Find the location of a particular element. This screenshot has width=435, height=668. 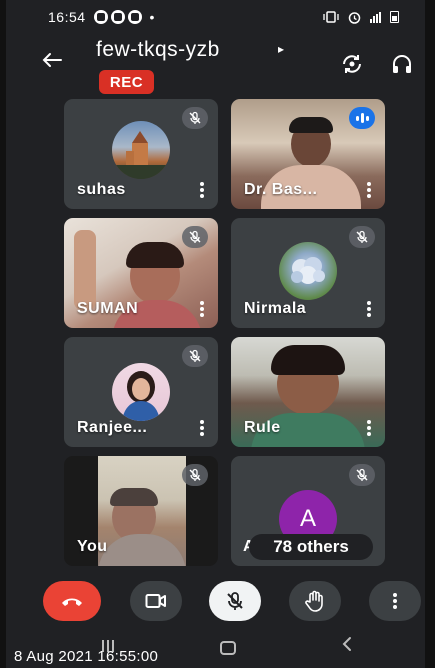

participant-name: You is located at coordinates (92, 546).